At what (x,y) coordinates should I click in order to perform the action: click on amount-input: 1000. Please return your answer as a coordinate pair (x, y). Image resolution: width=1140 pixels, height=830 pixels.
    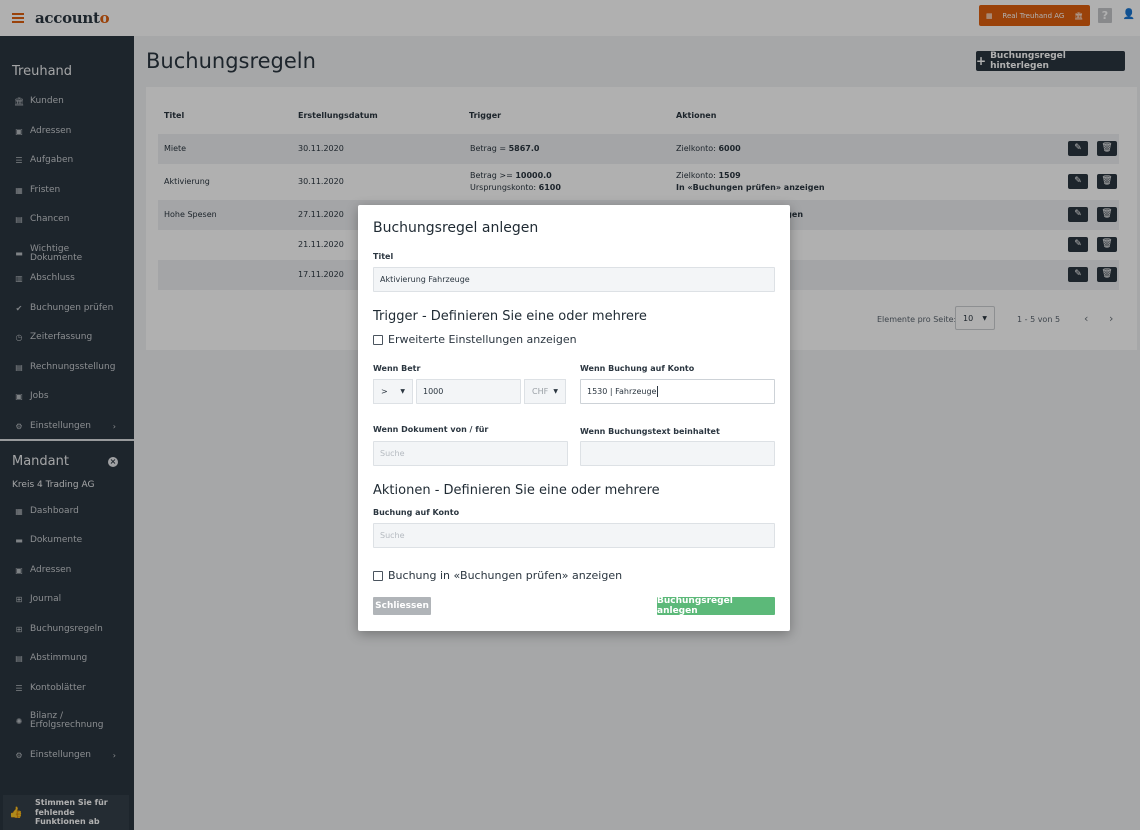
    Looking at the image, I should click on (468, 391).